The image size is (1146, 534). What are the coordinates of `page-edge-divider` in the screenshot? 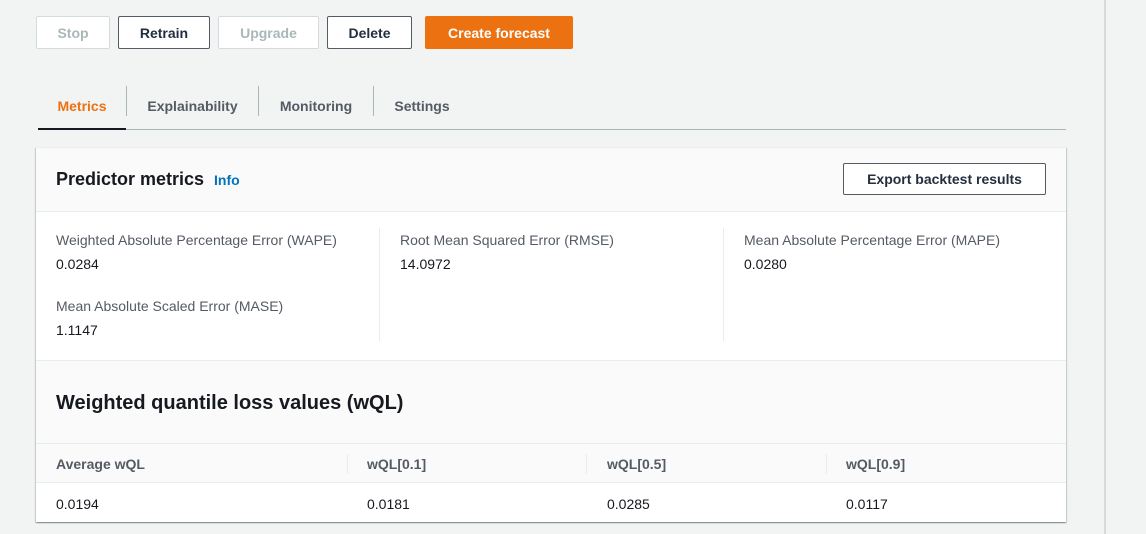 It's located at (1105, 267).